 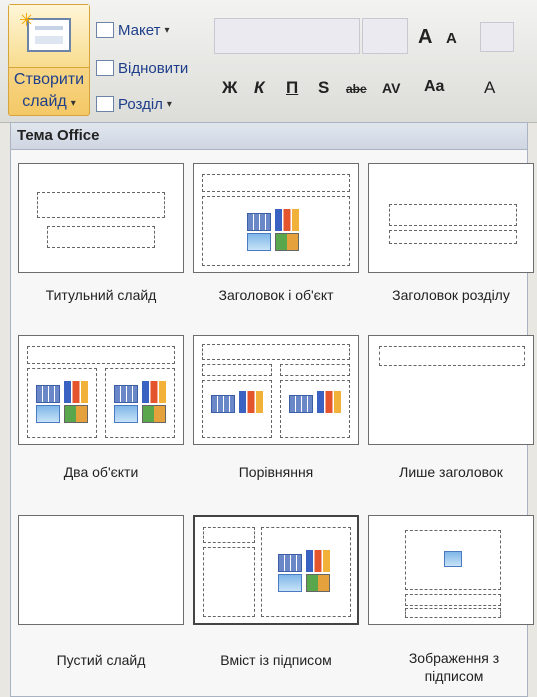 I want to click on bold-button: Ж, so click(x=229, y=88).